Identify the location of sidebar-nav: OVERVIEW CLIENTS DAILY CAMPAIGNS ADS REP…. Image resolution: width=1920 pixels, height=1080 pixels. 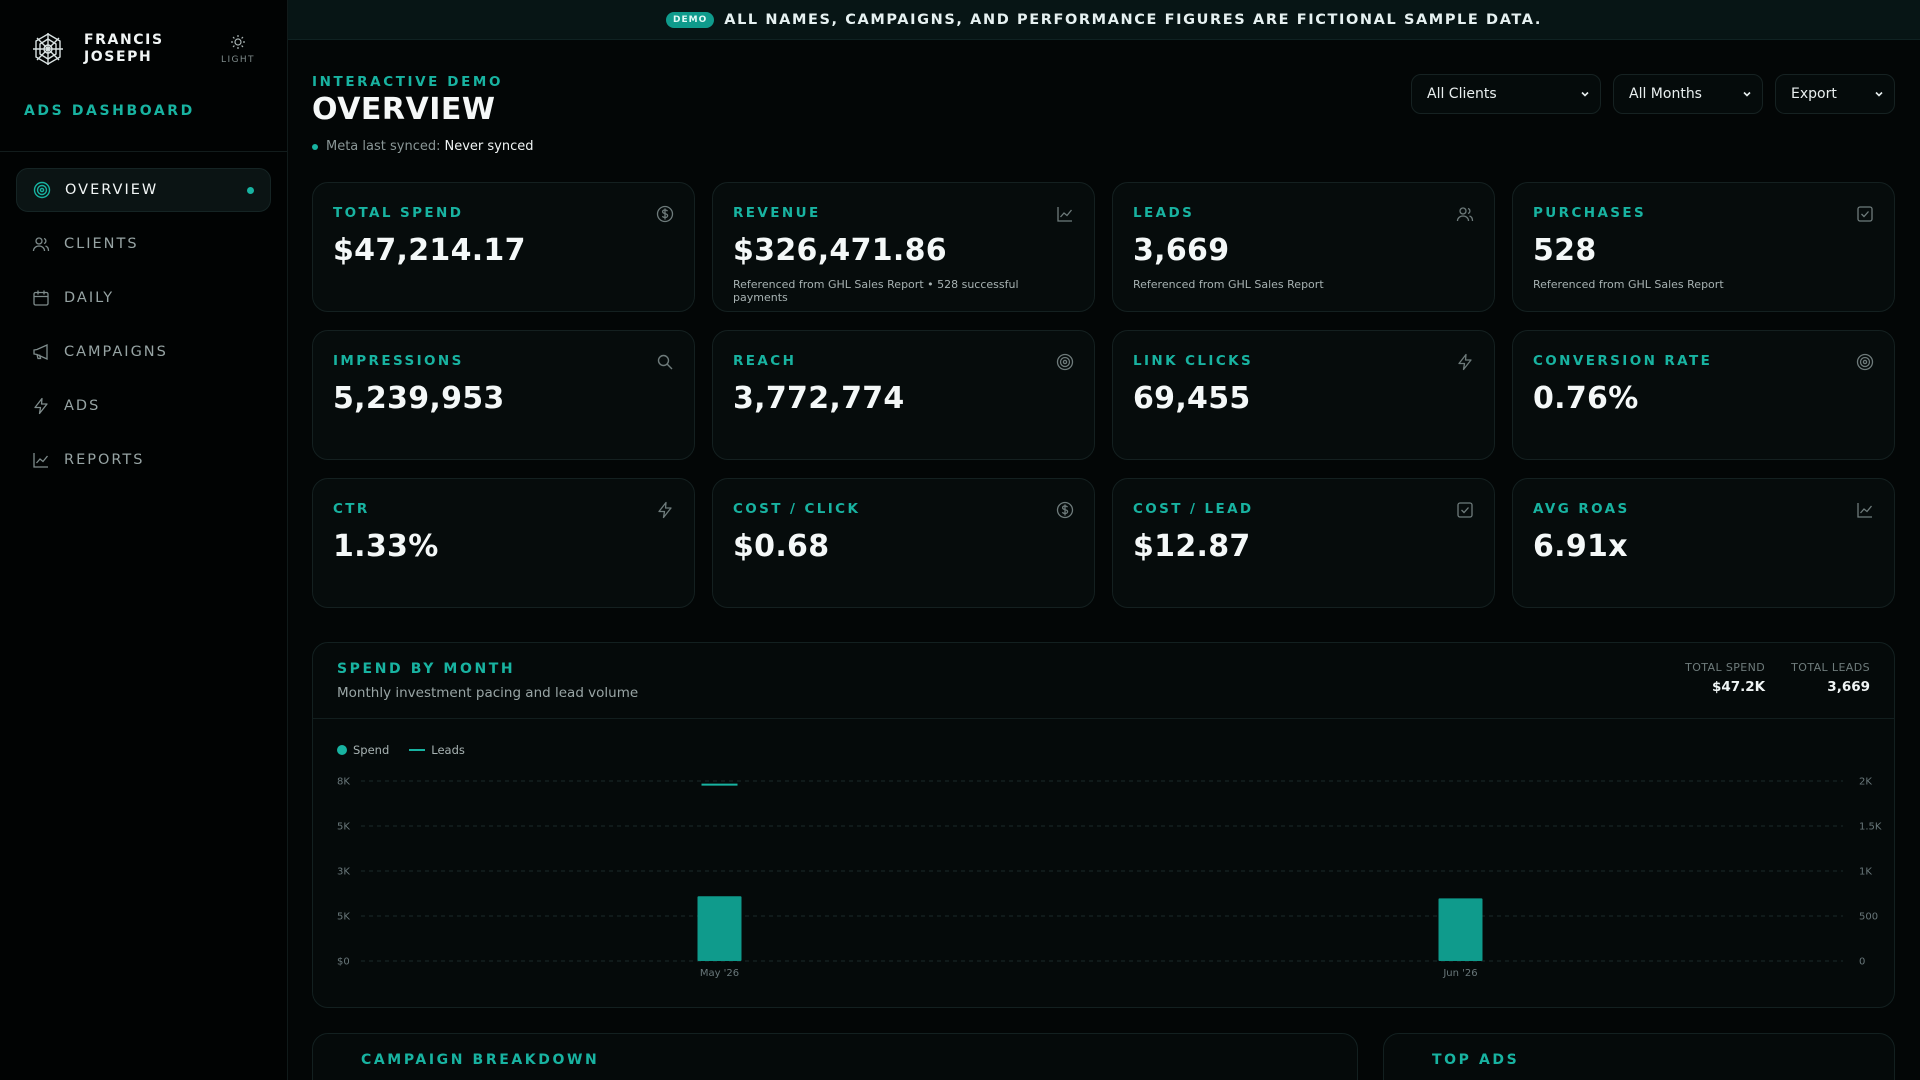
(143, 330).